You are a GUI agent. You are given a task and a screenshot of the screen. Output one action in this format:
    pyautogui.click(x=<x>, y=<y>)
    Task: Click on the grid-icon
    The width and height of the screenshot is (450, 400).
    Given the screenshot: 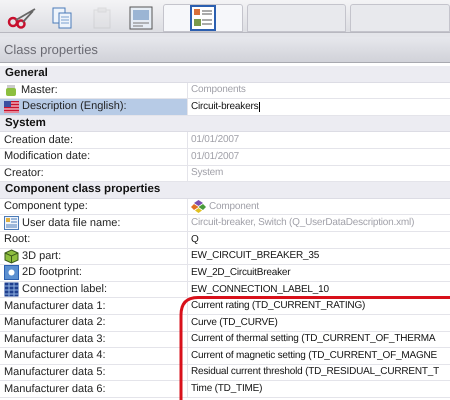 What is the action you would take?
    pyautogui.click(x=11, y=290)
    